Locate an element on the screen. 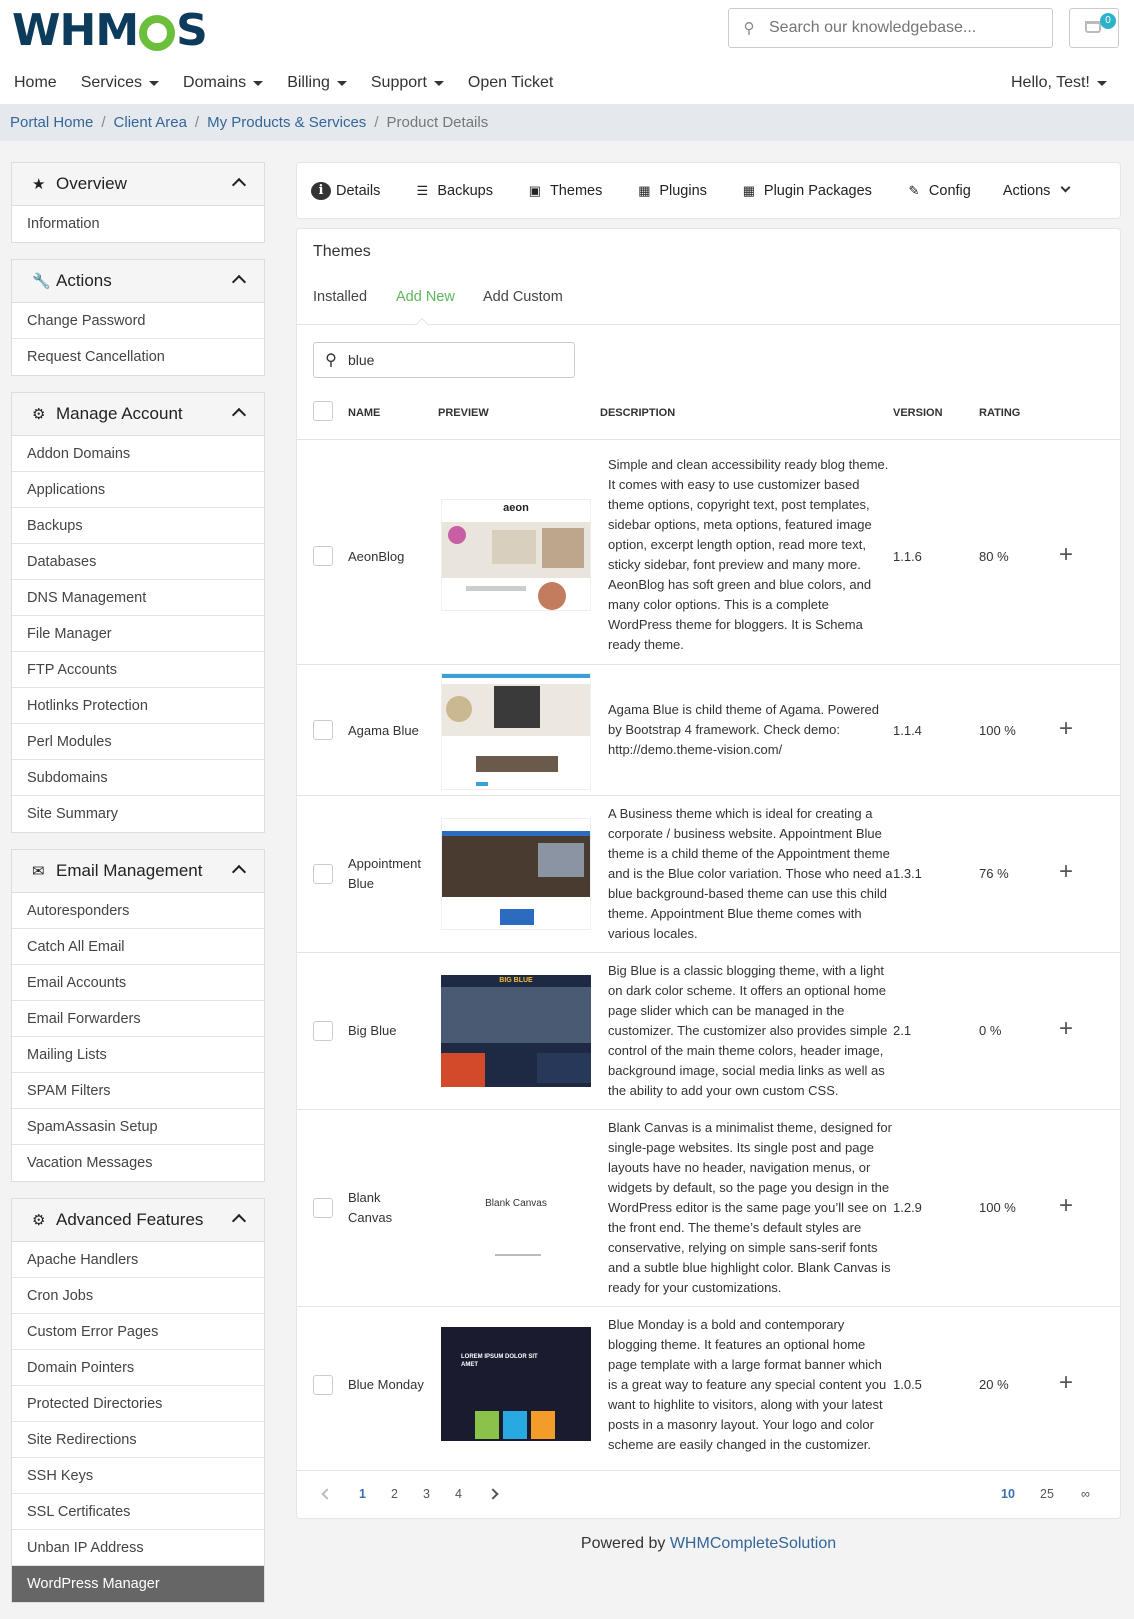 This screenshot has width=1134, height=1619. per-page-option: 10 is located at coordinates (1008, 1494).